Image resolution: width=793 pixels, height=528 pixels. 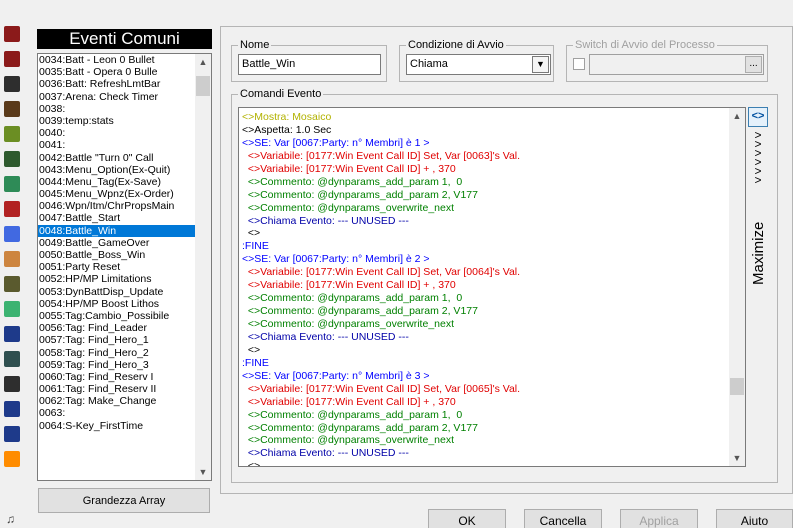 I want to click on list-item: 0058:Tag: Find_Hero_2, so click(x=117, y=353).